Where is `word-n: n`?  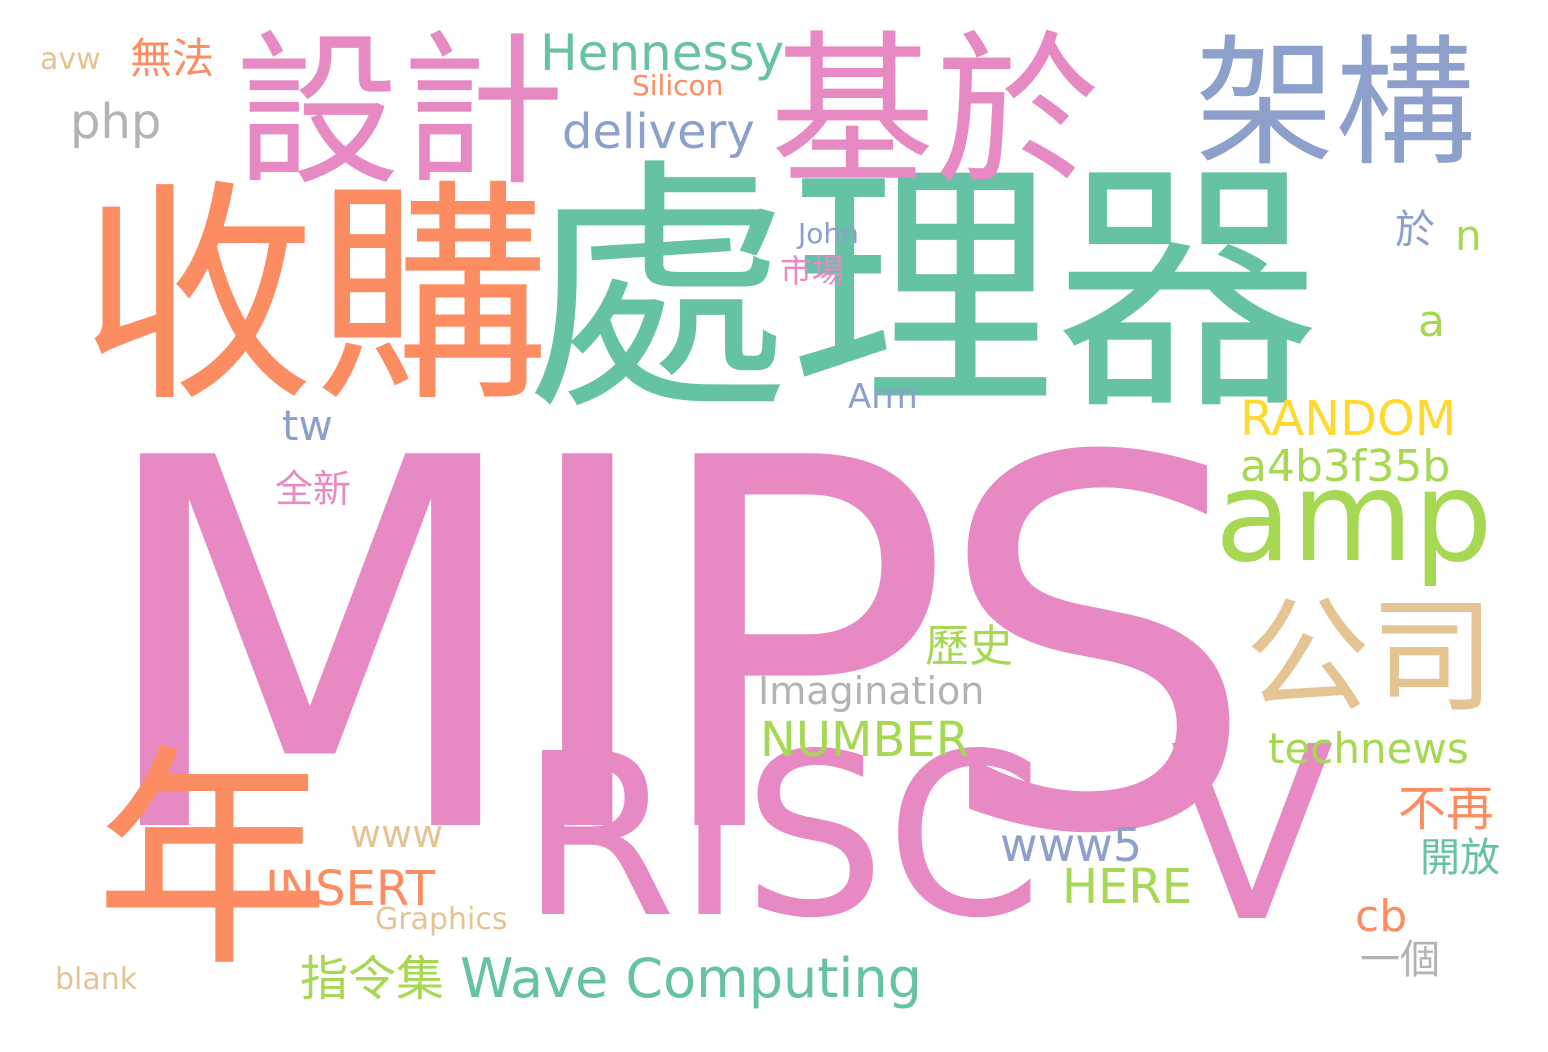 word-n: n is located at coordinates (1468, 235).